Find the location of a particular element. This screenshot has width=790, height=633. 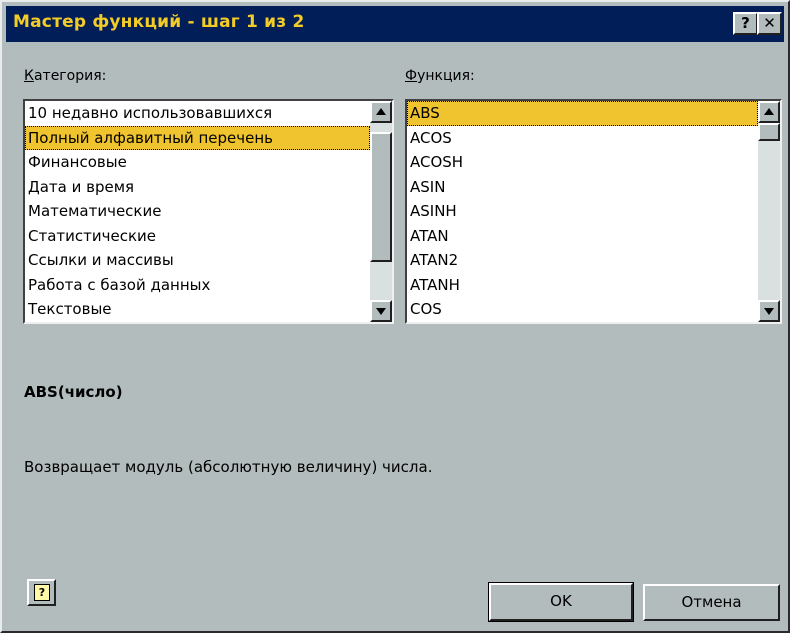

title-help-button: ? is located at coordinates (745, 23).